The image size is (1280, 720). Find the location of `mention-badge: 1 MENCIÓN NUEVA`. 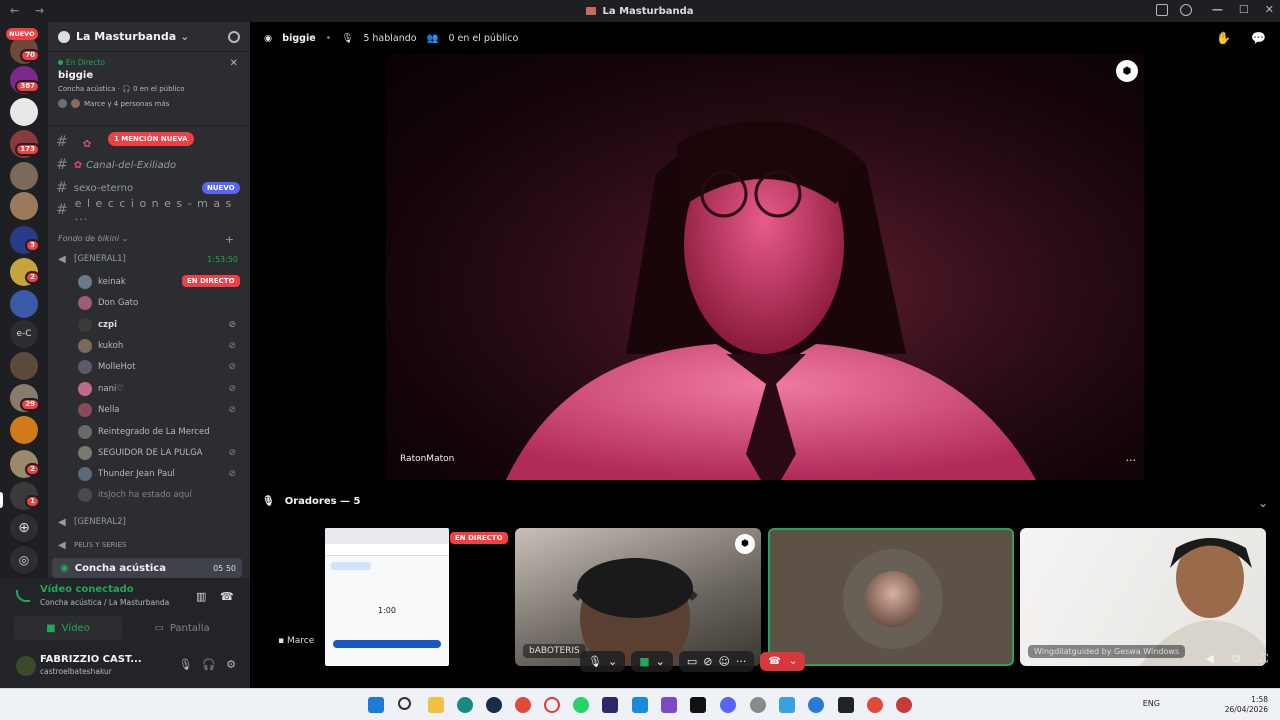

mention-badge: 1 MENCIÓN NUEVA is located at coordinates (151, 139).